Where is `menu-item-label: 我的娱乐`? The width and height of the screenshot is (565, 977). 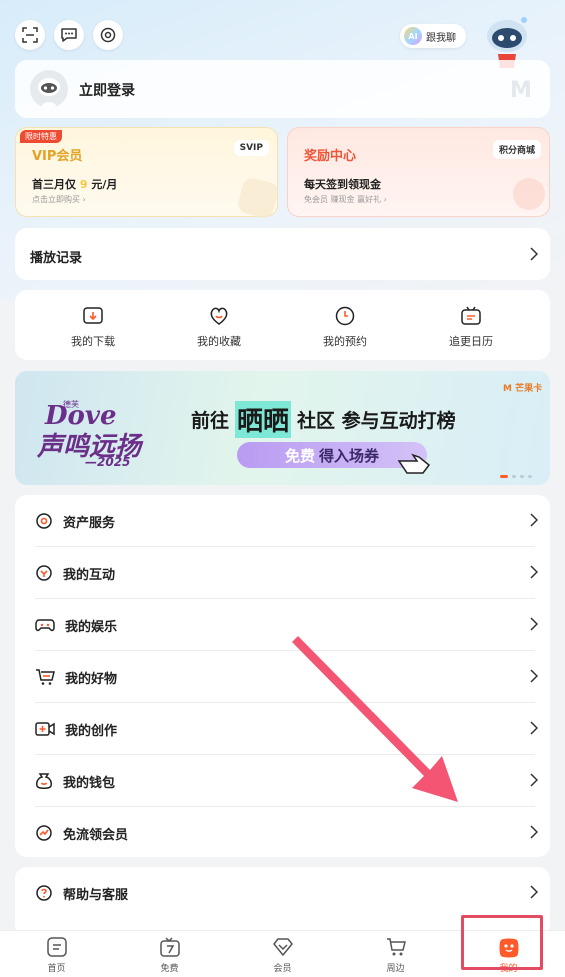 menu-item-label: 我的娱乐 is located at coordinates (91, 627).